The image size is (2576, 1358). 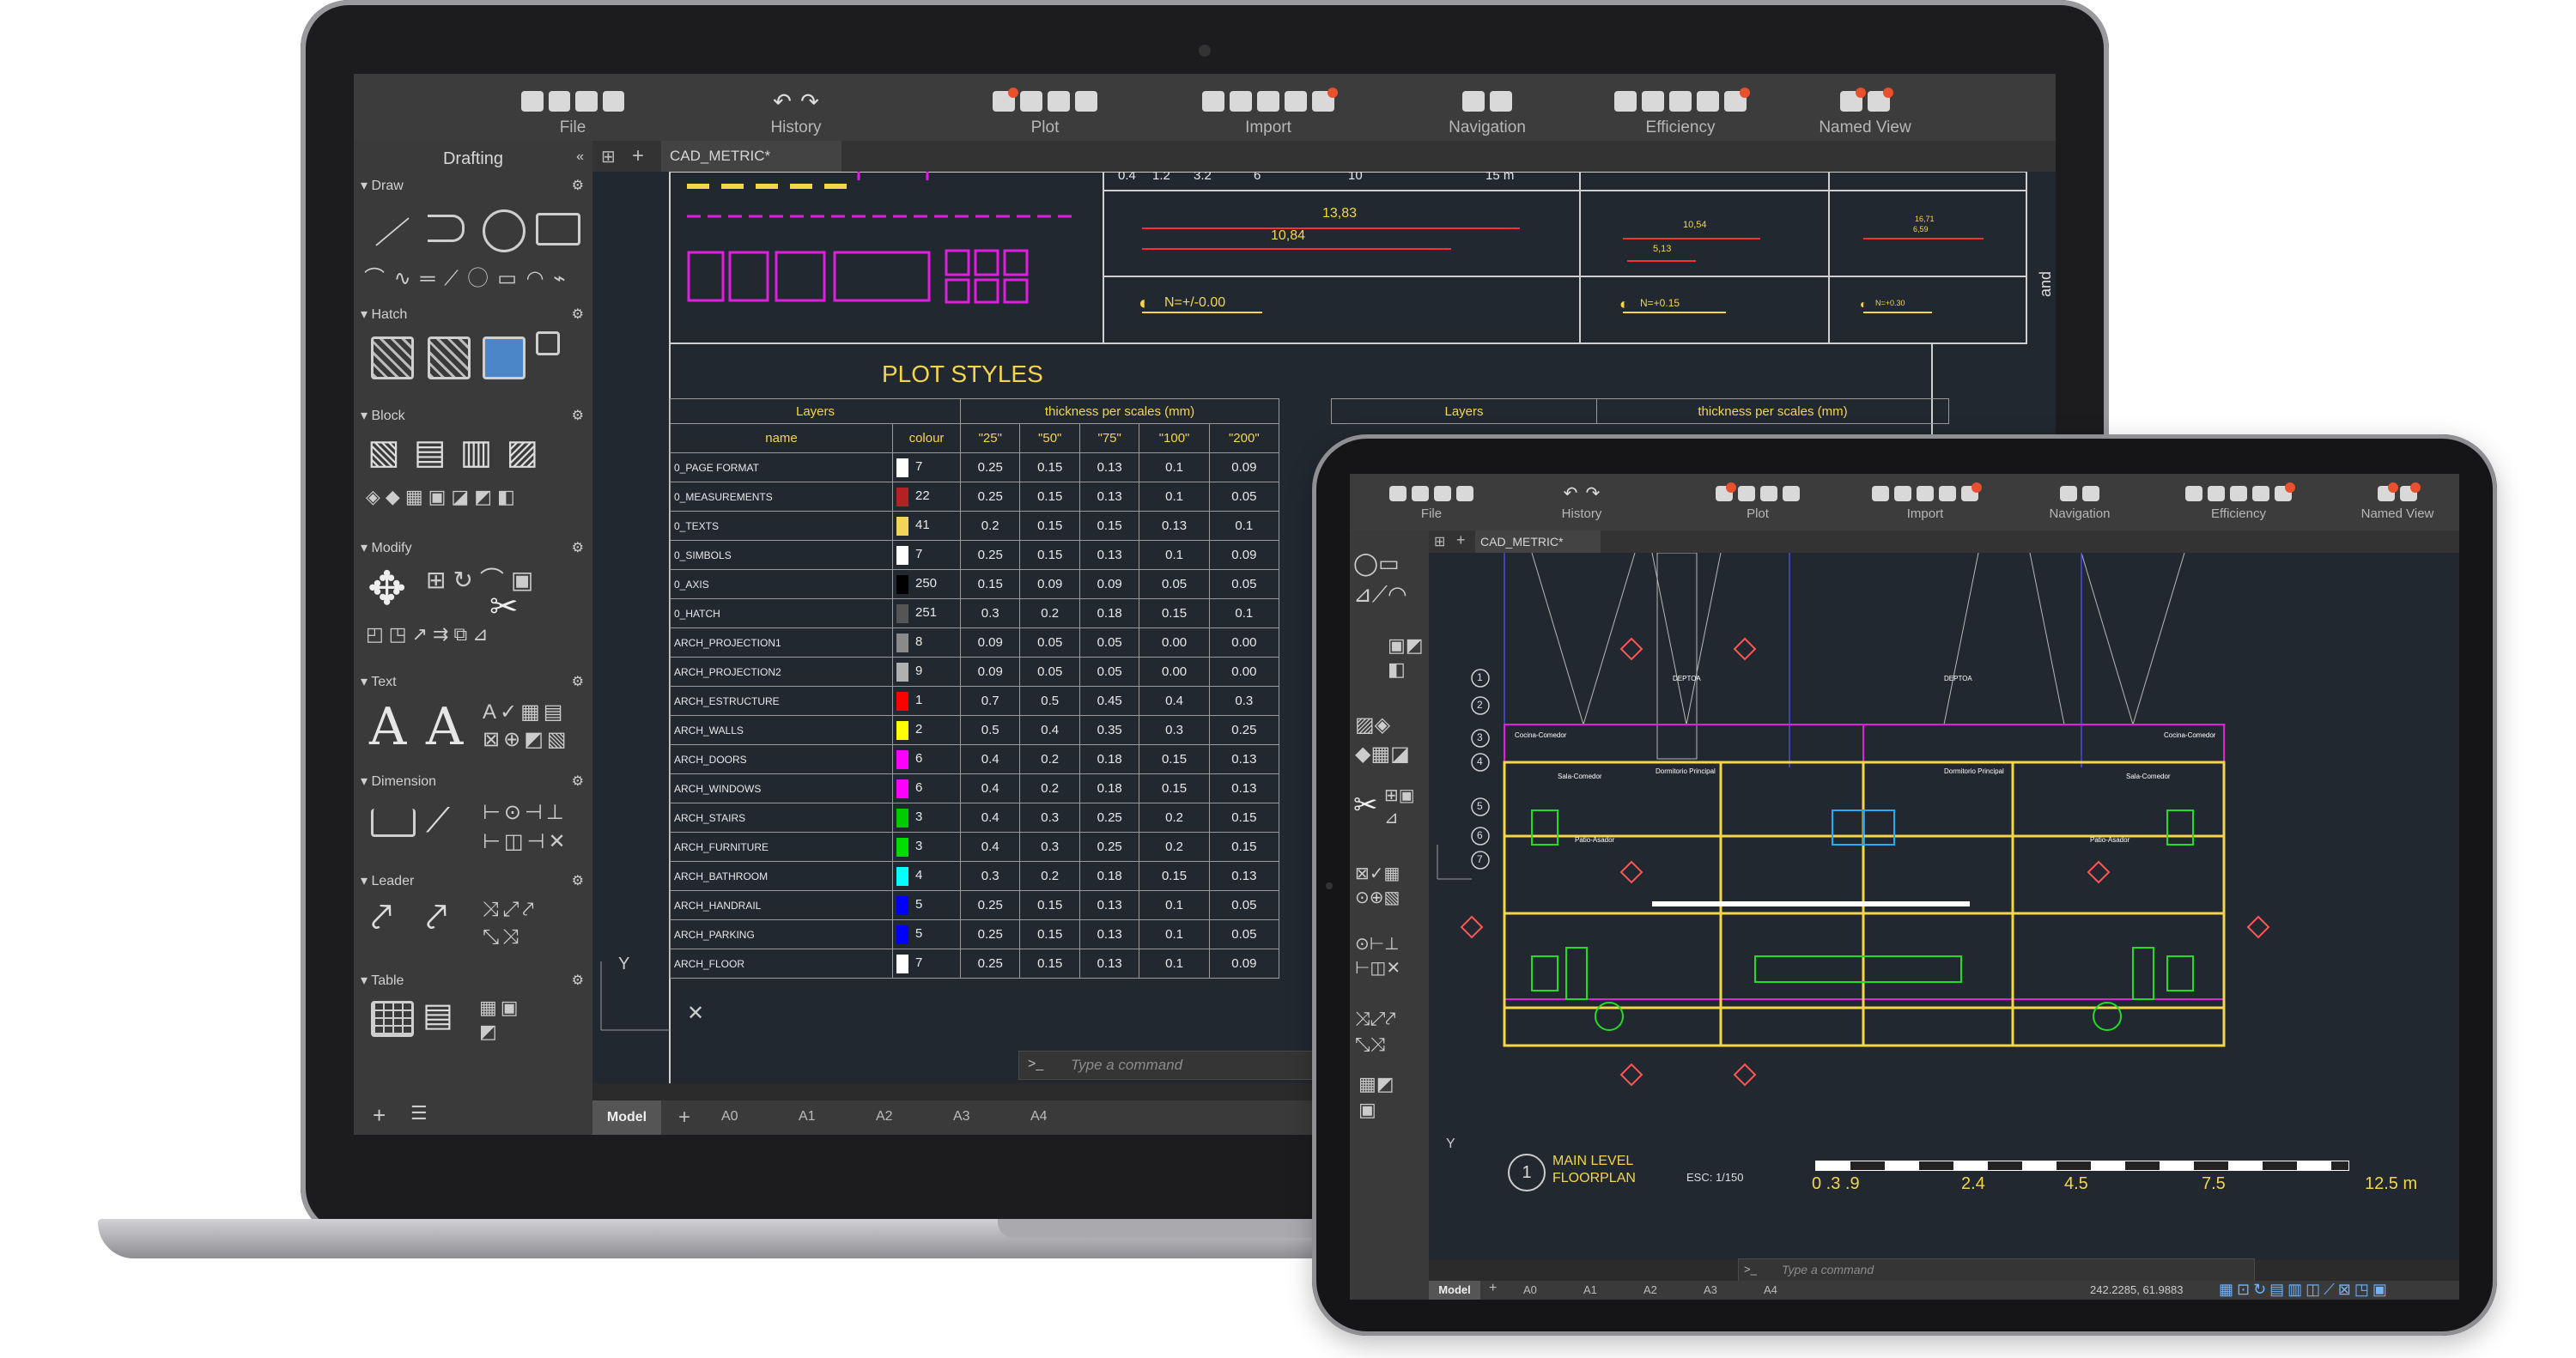 I want to click on hatch-tools-icon: ▣◩ ◧, so click(x=1406, y=658).